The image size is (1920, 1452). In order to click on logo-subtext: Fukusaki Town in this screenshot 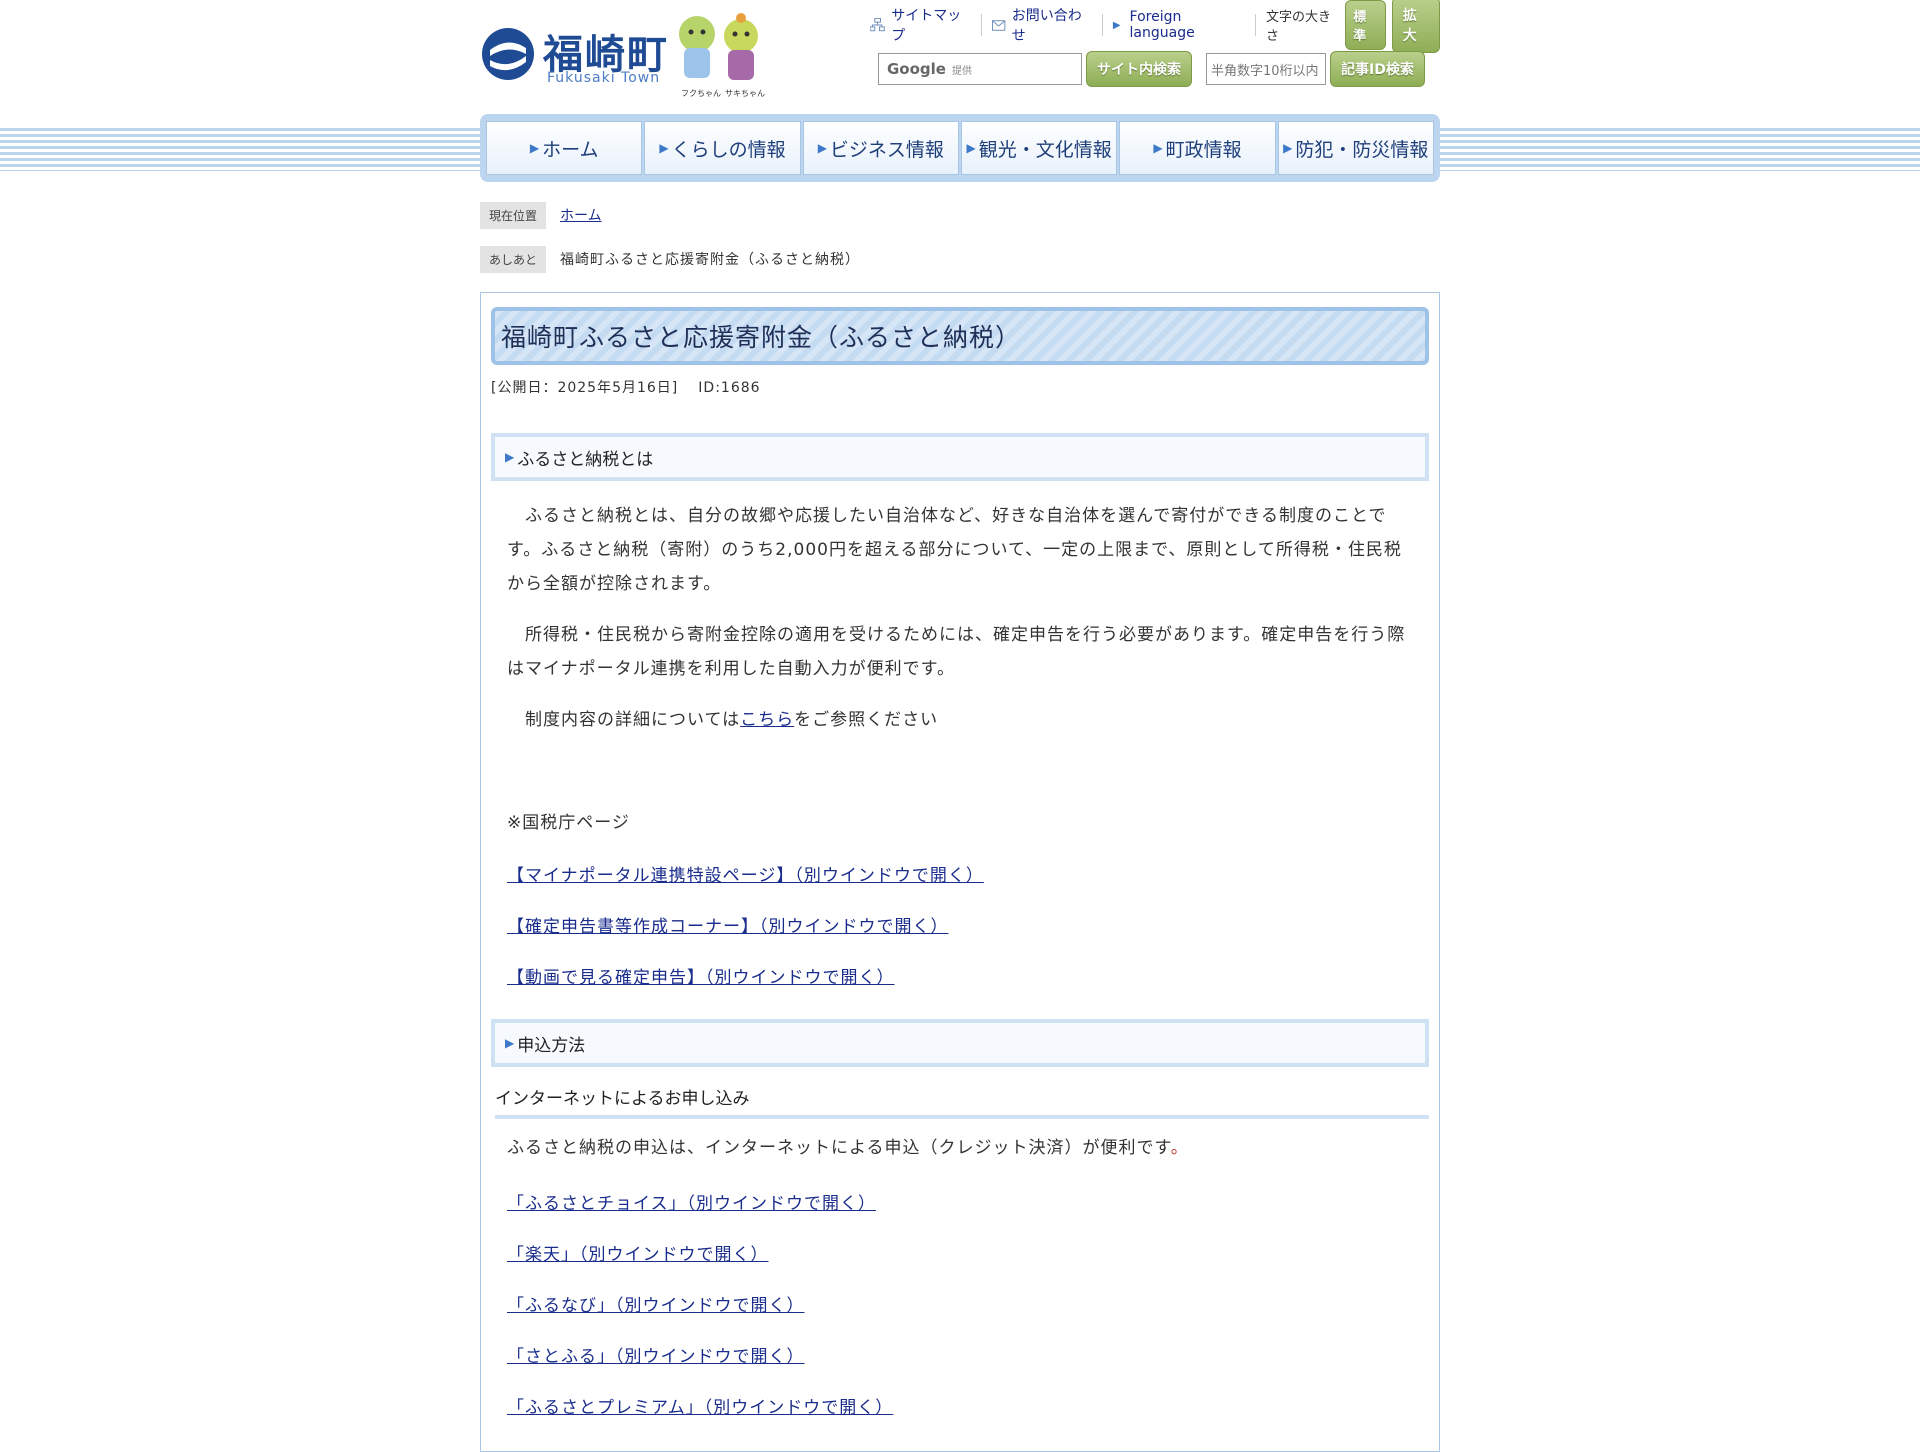, I will do `click(604, 78)`.